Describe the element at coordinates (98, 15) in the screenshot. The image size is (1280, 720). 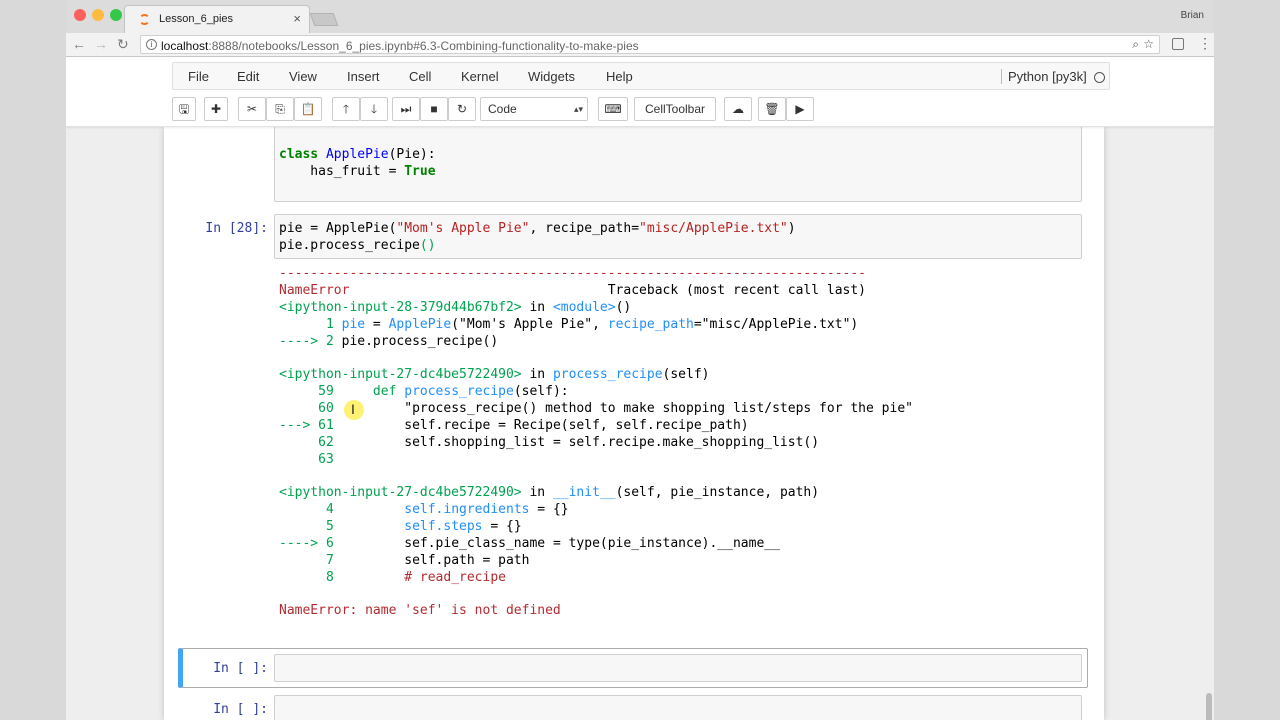
I see `minimize-window-light` at that location.